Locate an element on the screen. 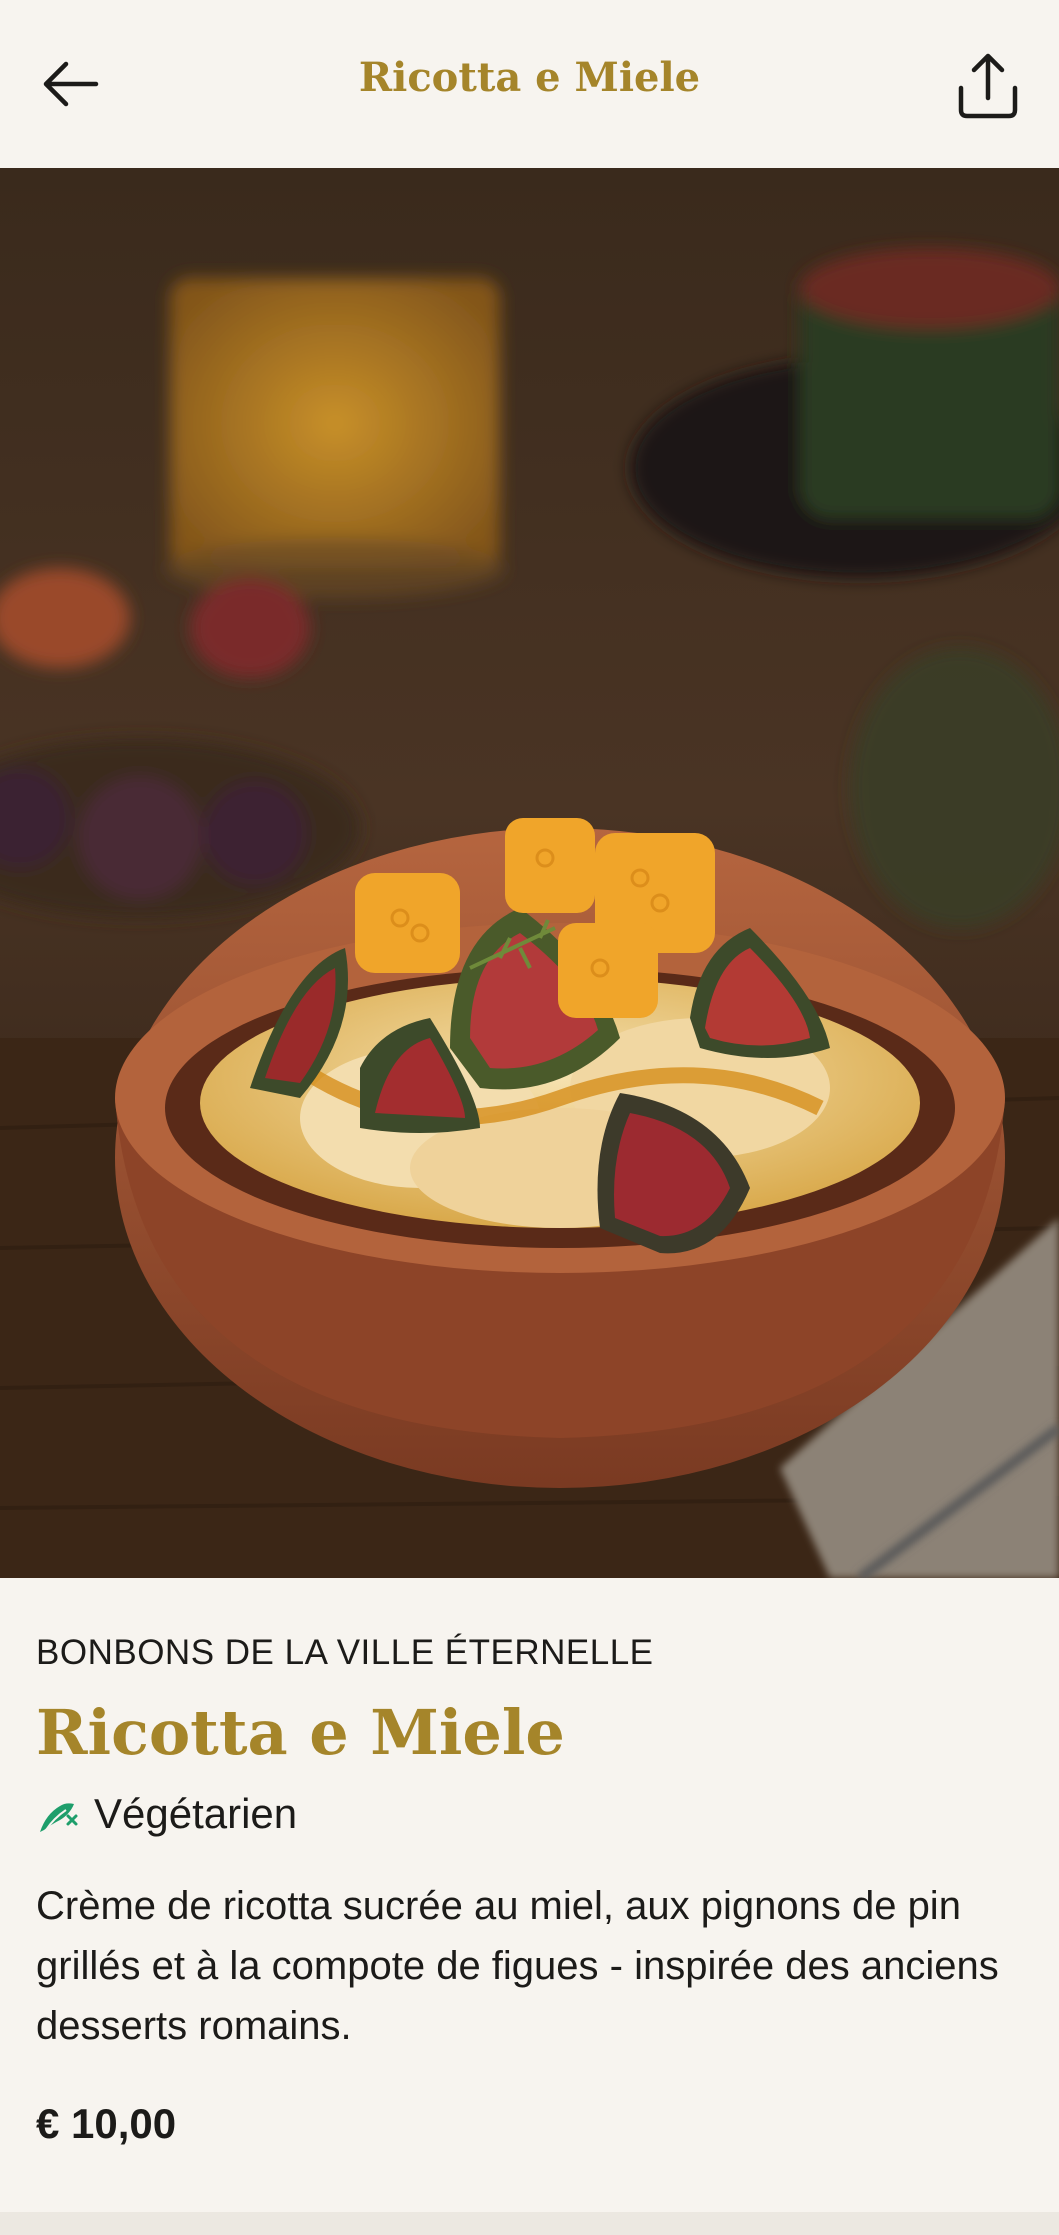 Image resolution: width=1059 pixels, height=2235 pixels. dish-price: € 10,00 is located at coordinates (106, 2123).